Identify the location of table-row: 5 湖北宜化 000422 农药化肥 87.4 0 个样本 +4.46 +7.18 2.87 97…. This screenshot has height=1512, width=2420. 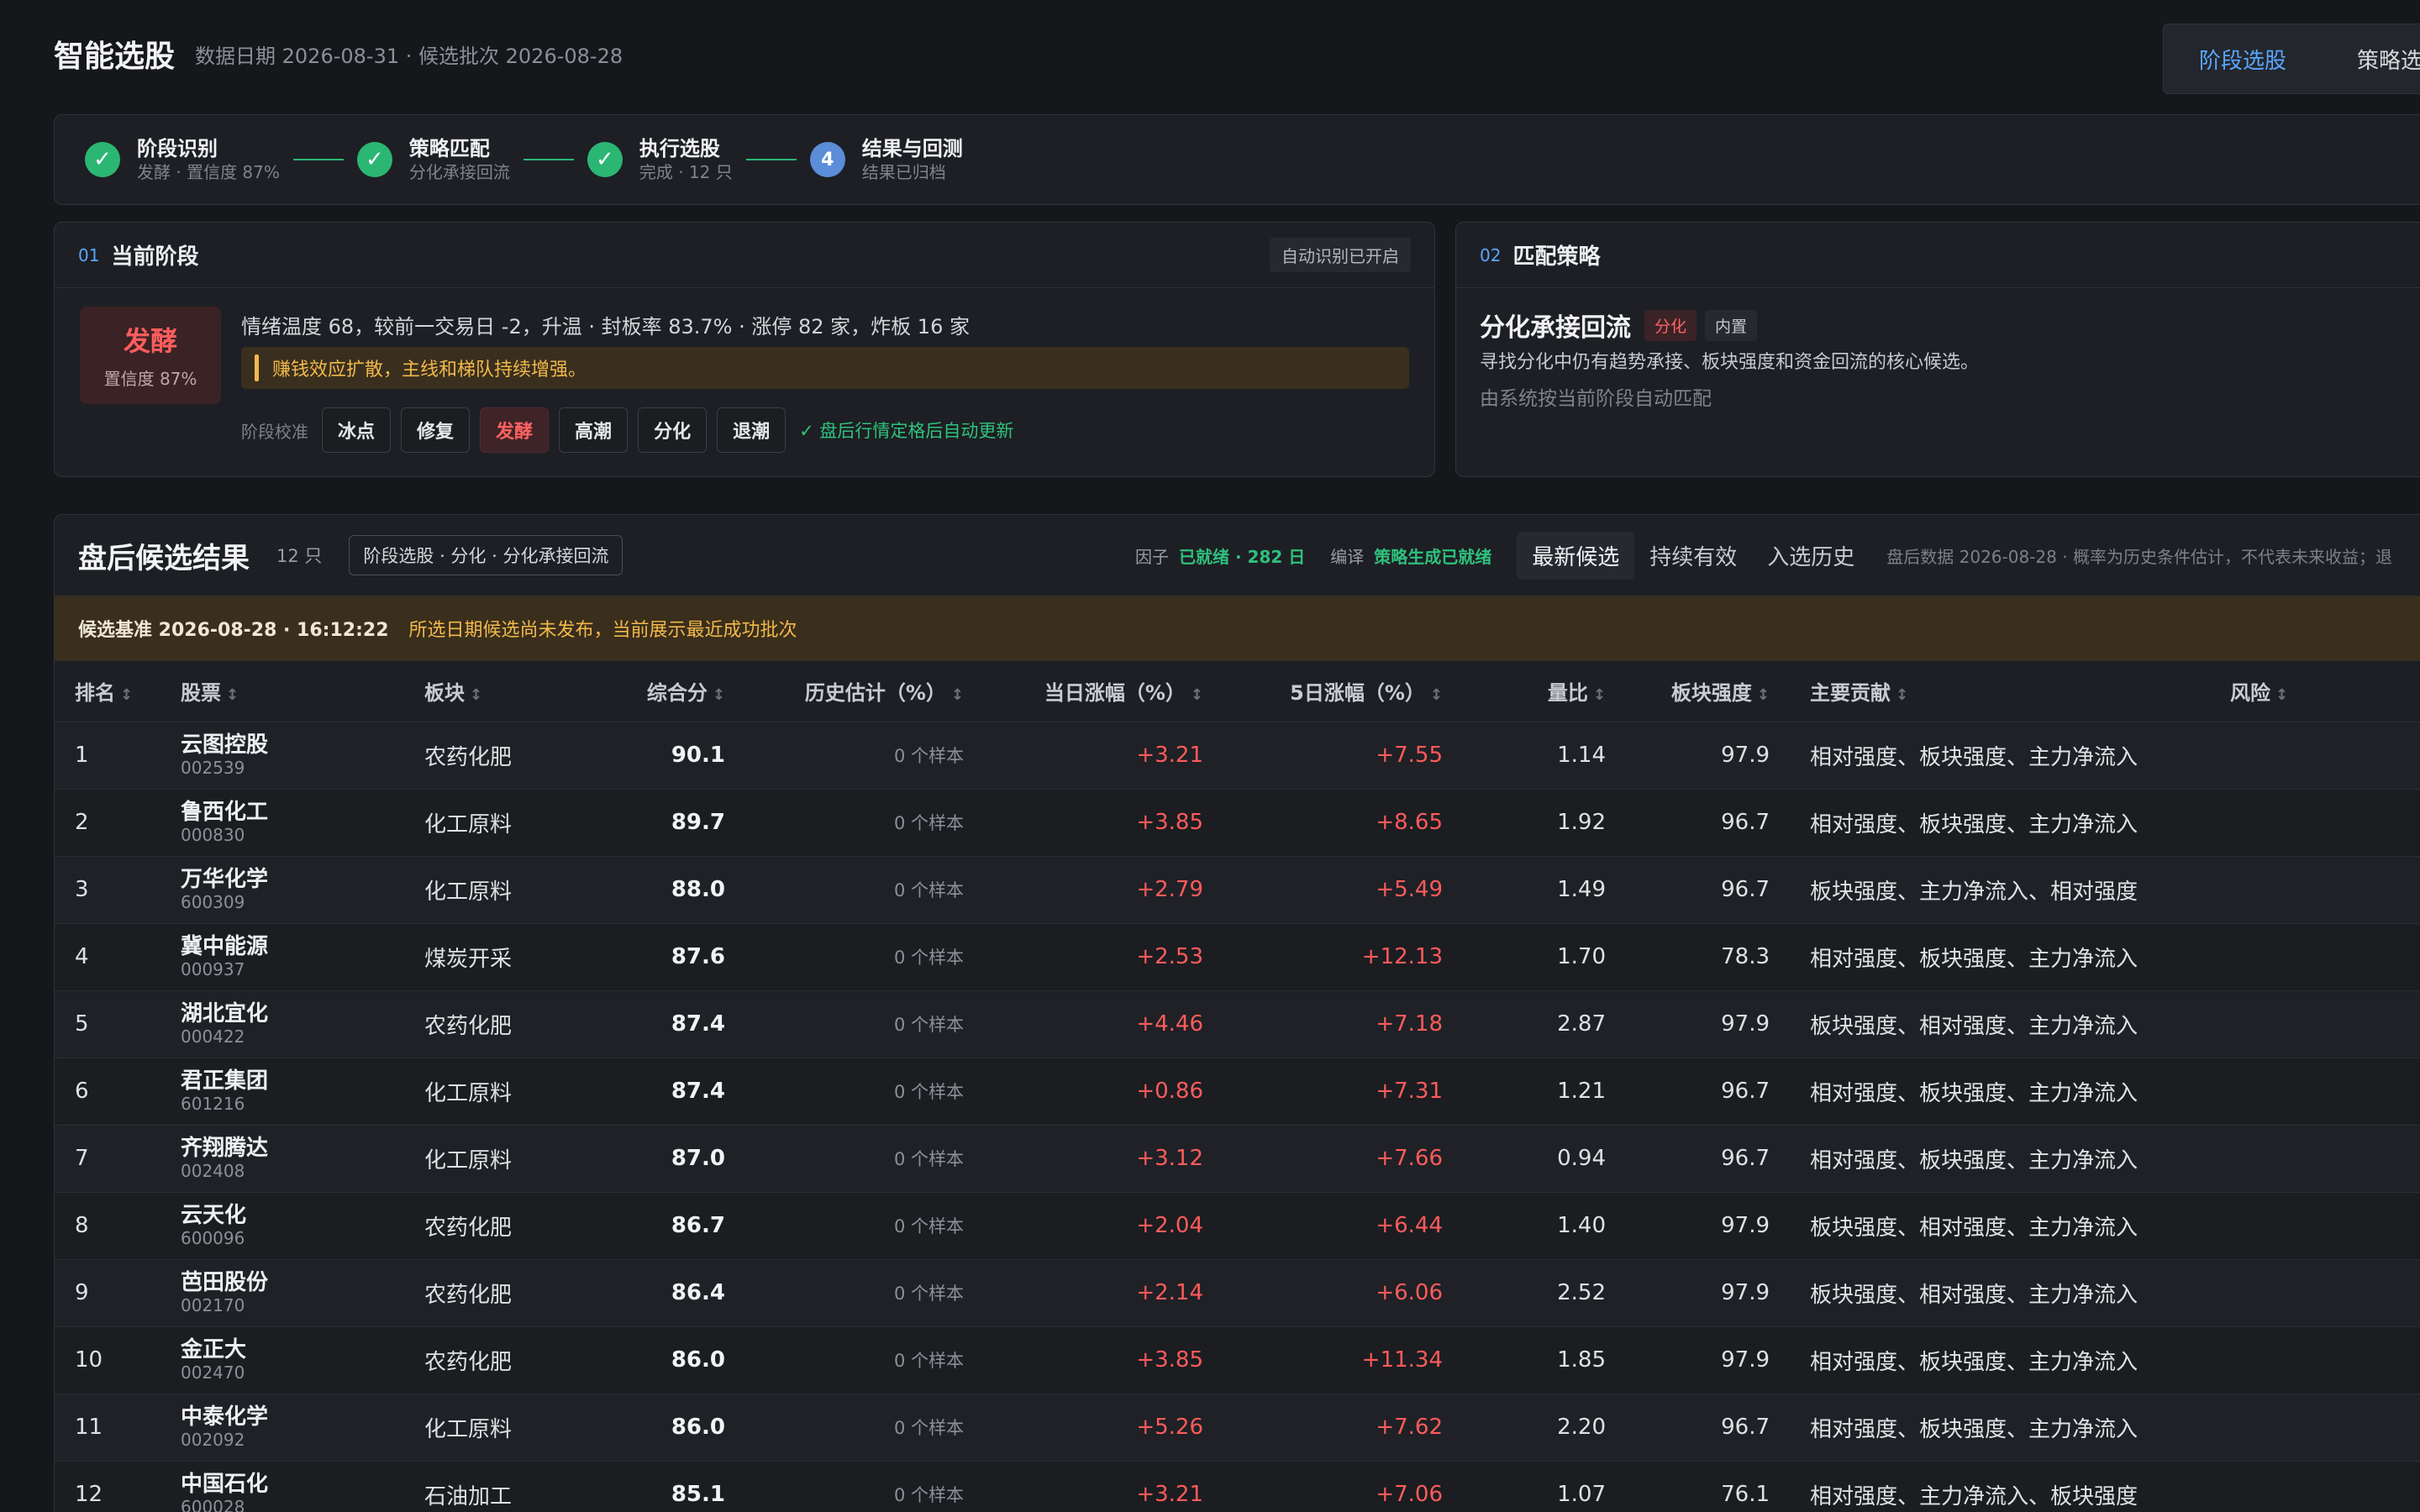
(1237, 1024).